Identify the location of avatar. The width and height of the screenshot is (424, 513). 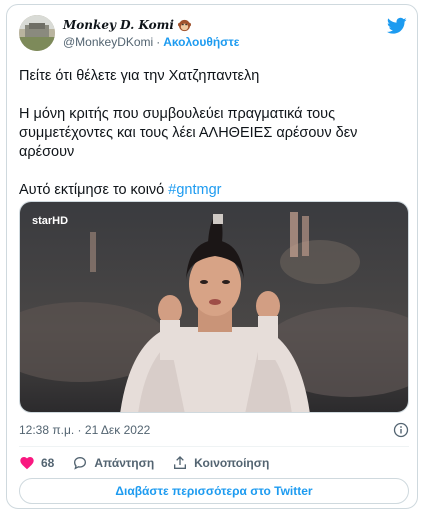
(37, 33).